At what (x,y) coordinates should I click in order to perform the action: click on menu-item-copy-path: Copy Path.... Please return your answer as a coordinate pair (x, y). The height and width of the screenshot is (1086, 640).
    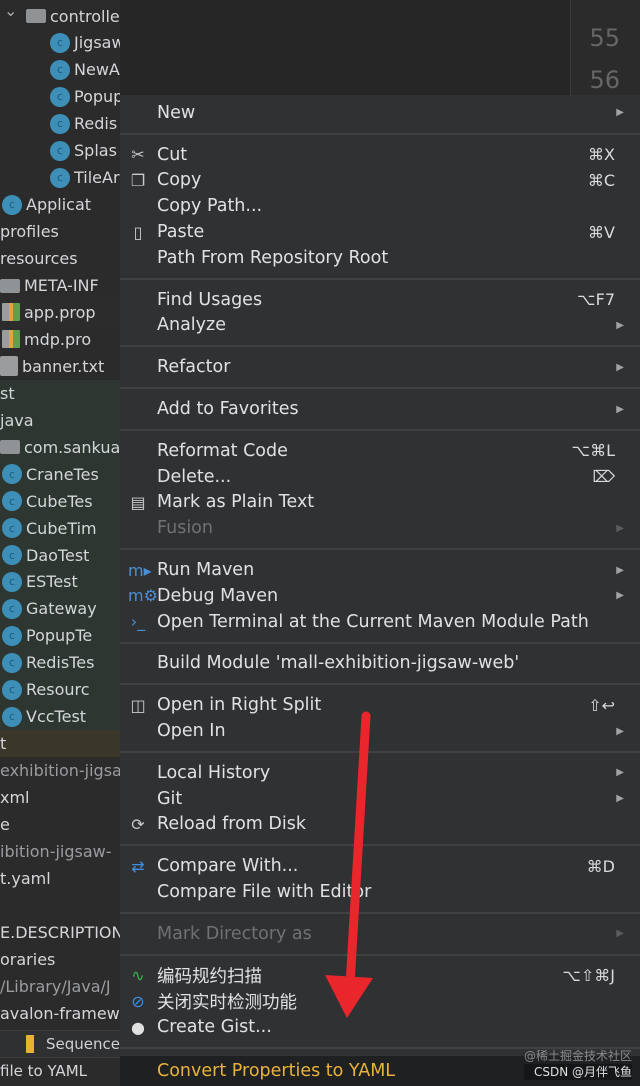
    Looking at the image, I should click on (380, 206).